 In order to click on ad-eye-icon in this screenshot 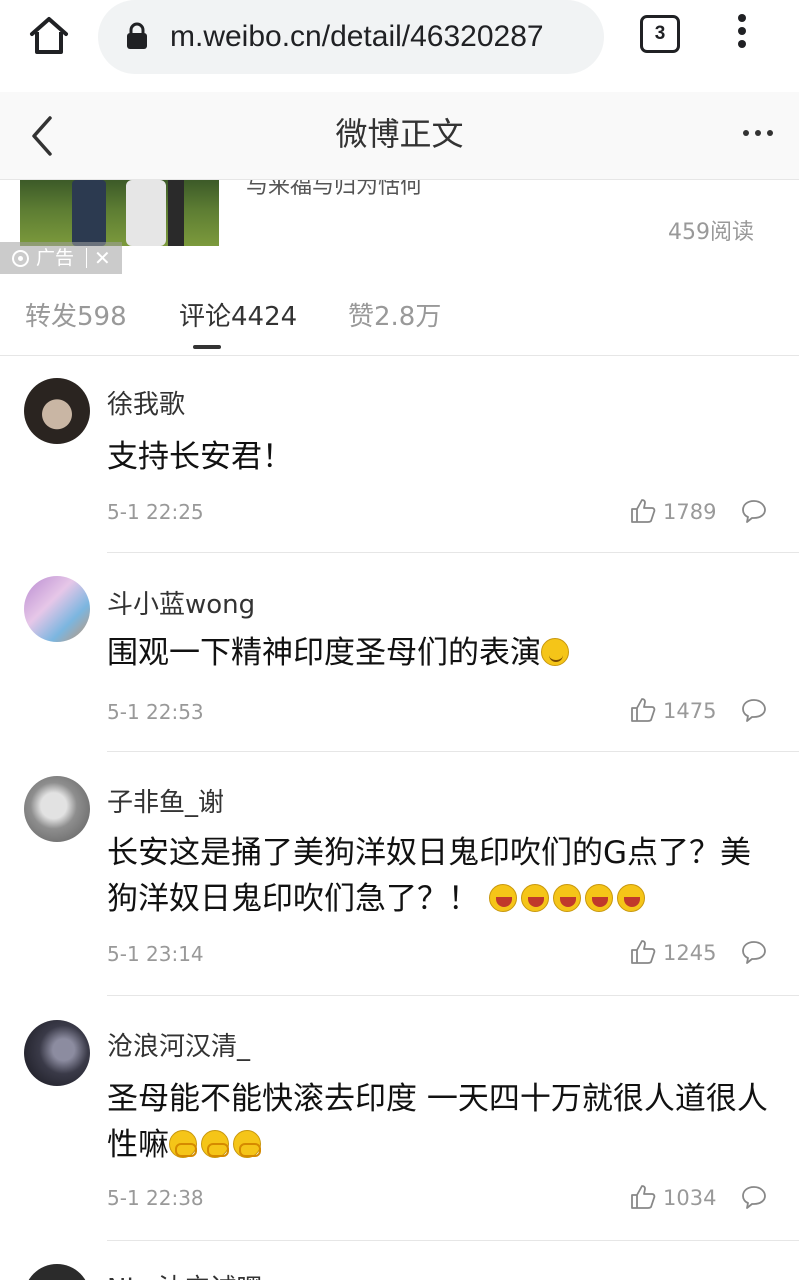, I will do `click(20, 258)`.